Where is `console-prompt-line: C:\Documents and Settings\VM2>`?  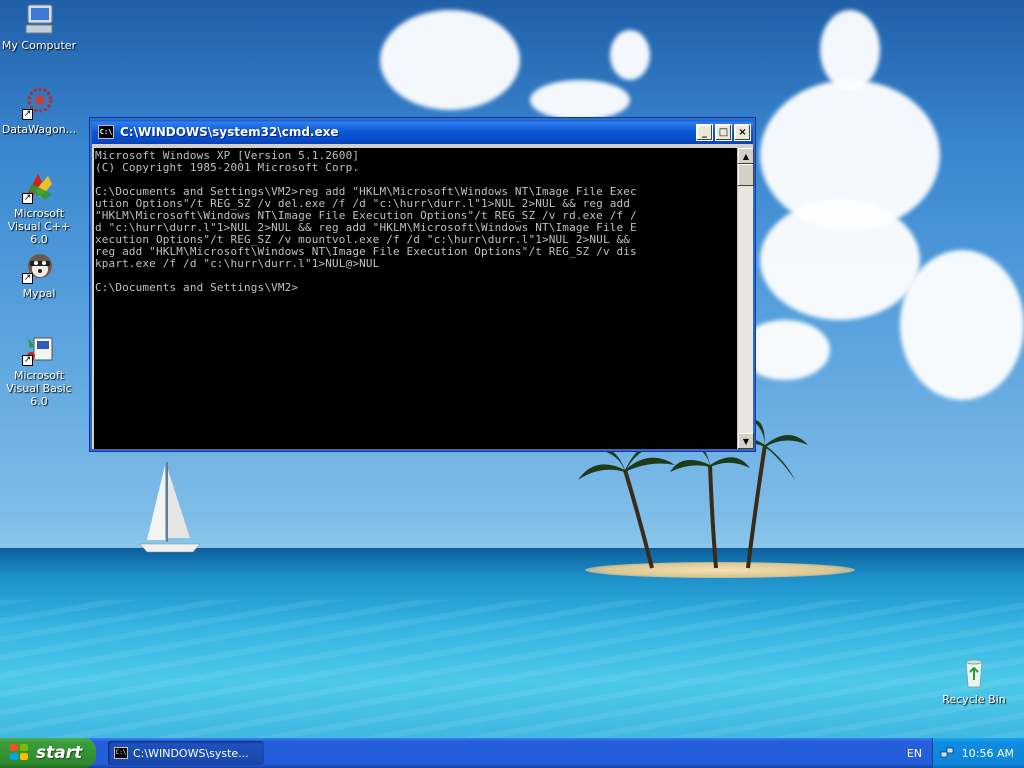 console-prompt-line: C:\Documents and Settings\VM2> is located at coordinates (197, 287).